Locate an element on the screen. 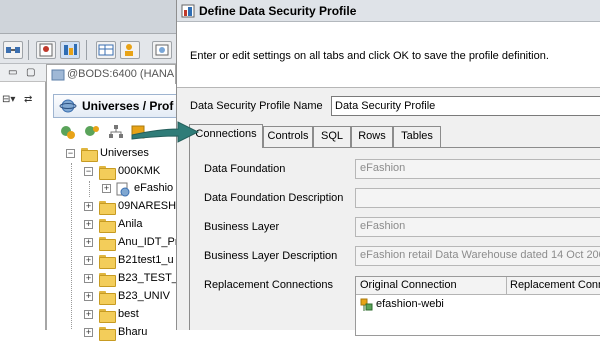 Image resolution: width=600 pixels, height=341 pixels. connection-icon is located at coordinates (366, 304).